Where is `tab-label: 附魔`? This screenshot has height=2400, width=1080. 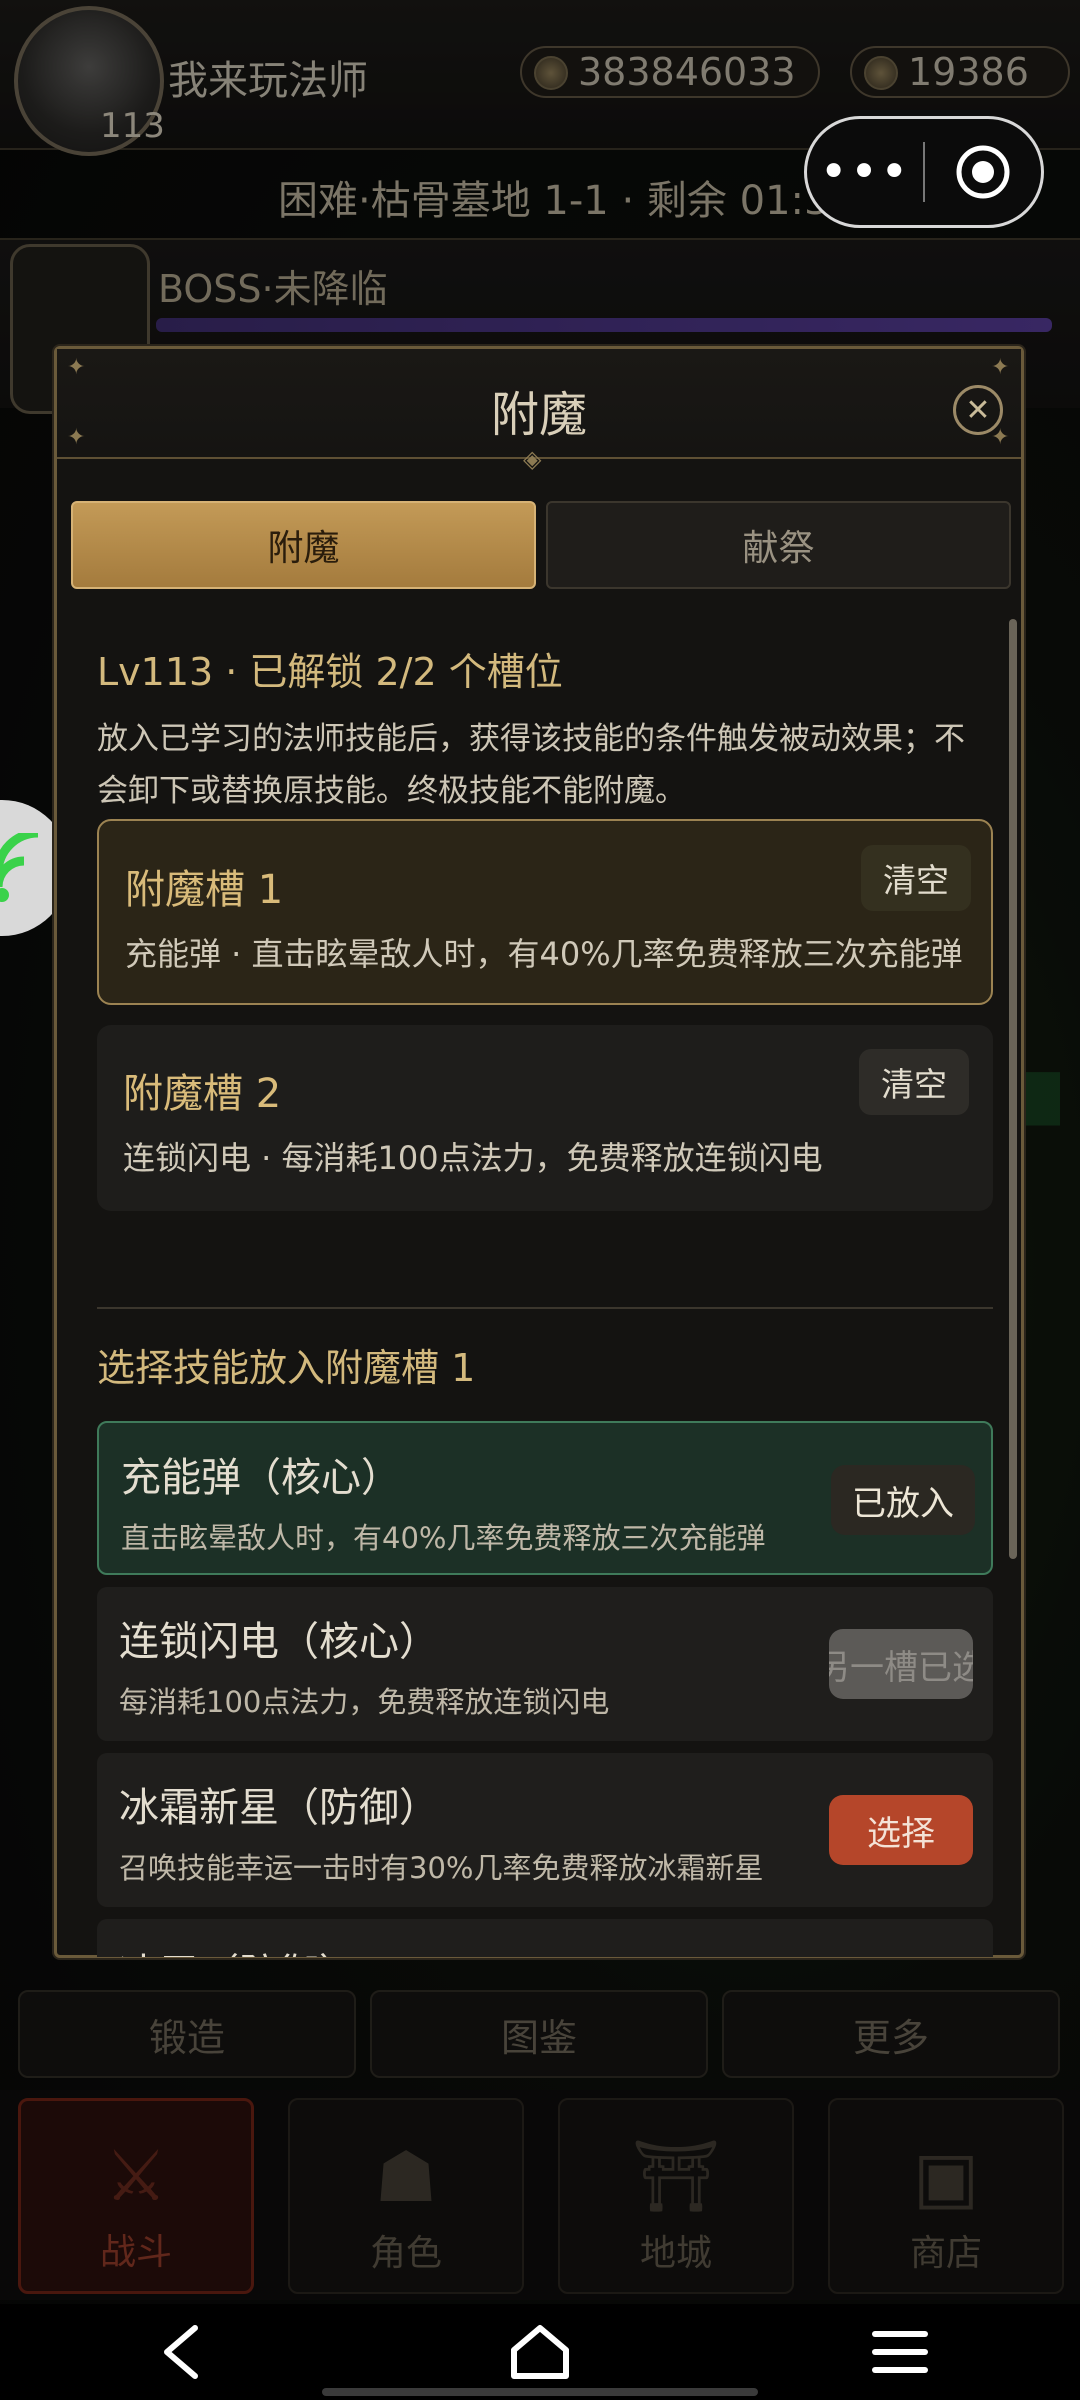
tab-label: 附魔 is located at coordinates (303, 548).